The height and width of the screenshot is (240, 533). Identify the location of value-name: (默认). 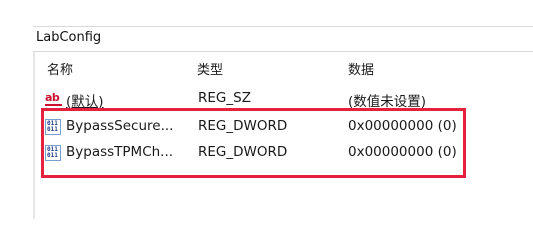
(85, 102).